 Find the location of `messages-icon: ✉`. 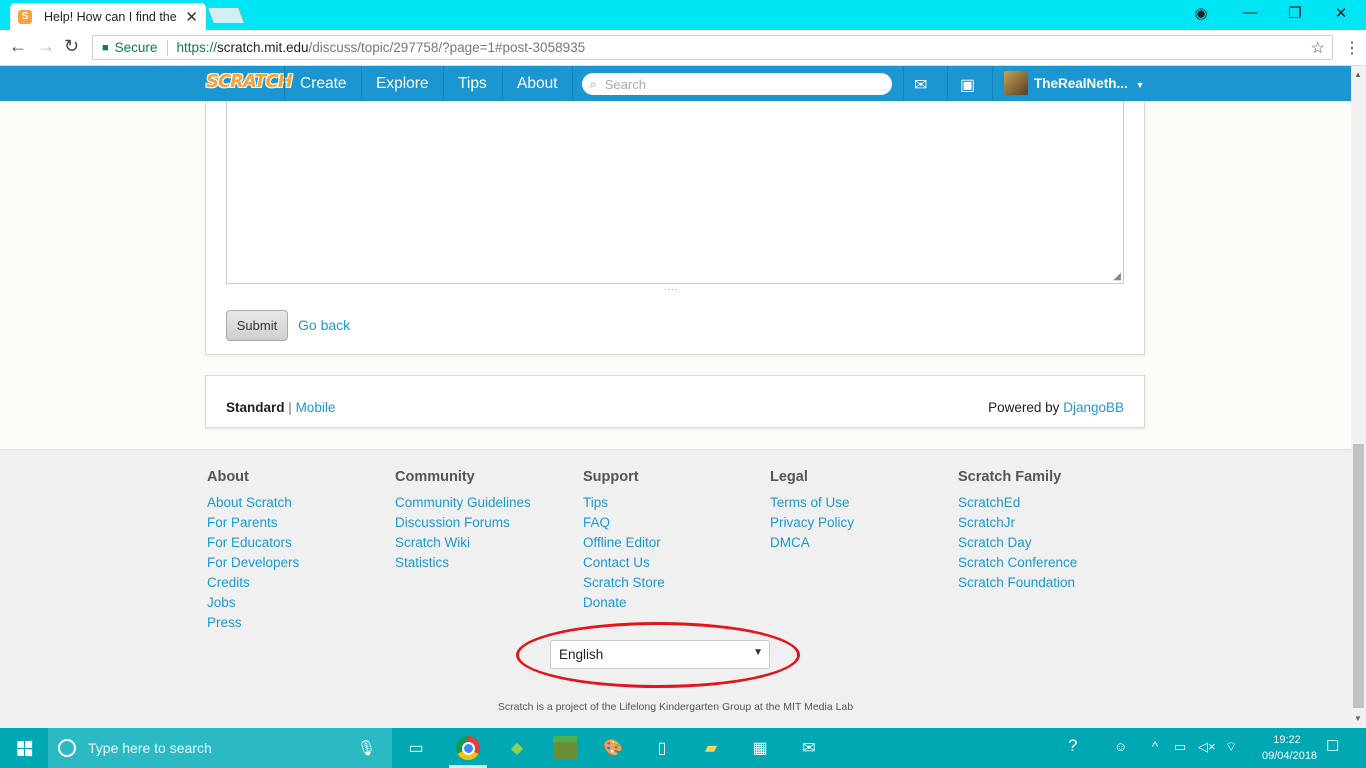

messages-icon: ✉ is located at coordinates (920, 85).